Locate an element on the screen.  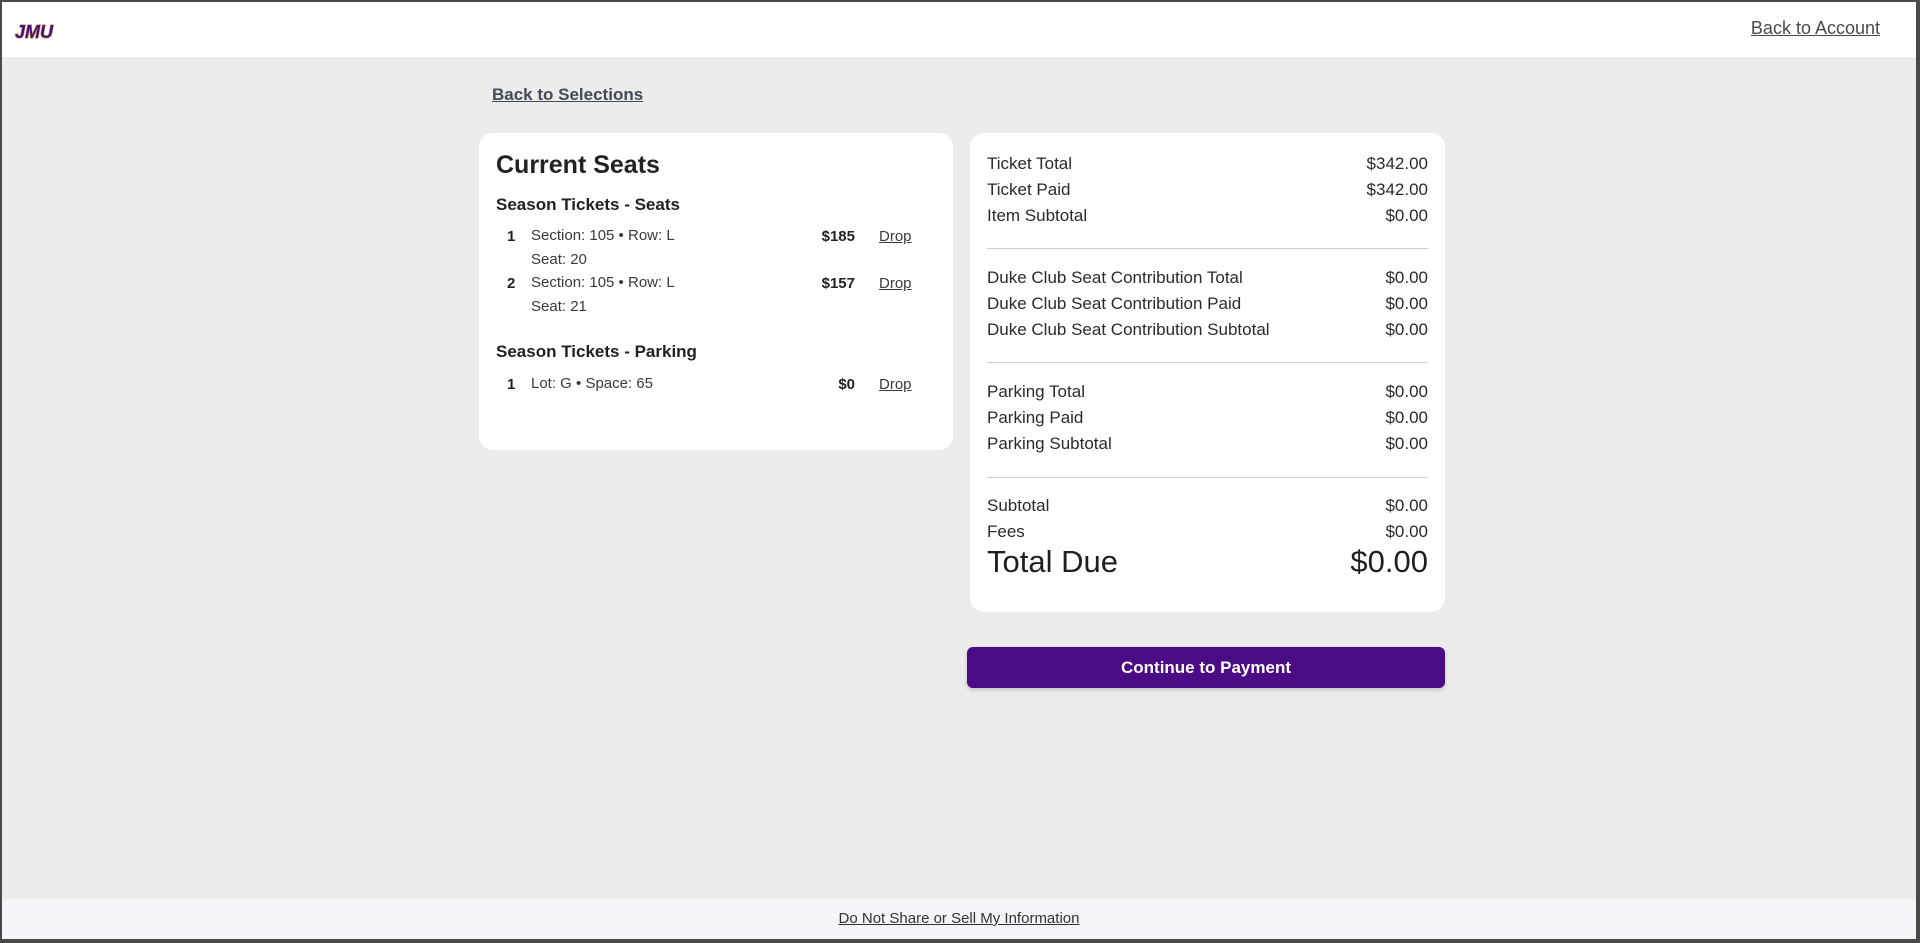
jmu-logo: JMU is located at coordinates (42, 32).